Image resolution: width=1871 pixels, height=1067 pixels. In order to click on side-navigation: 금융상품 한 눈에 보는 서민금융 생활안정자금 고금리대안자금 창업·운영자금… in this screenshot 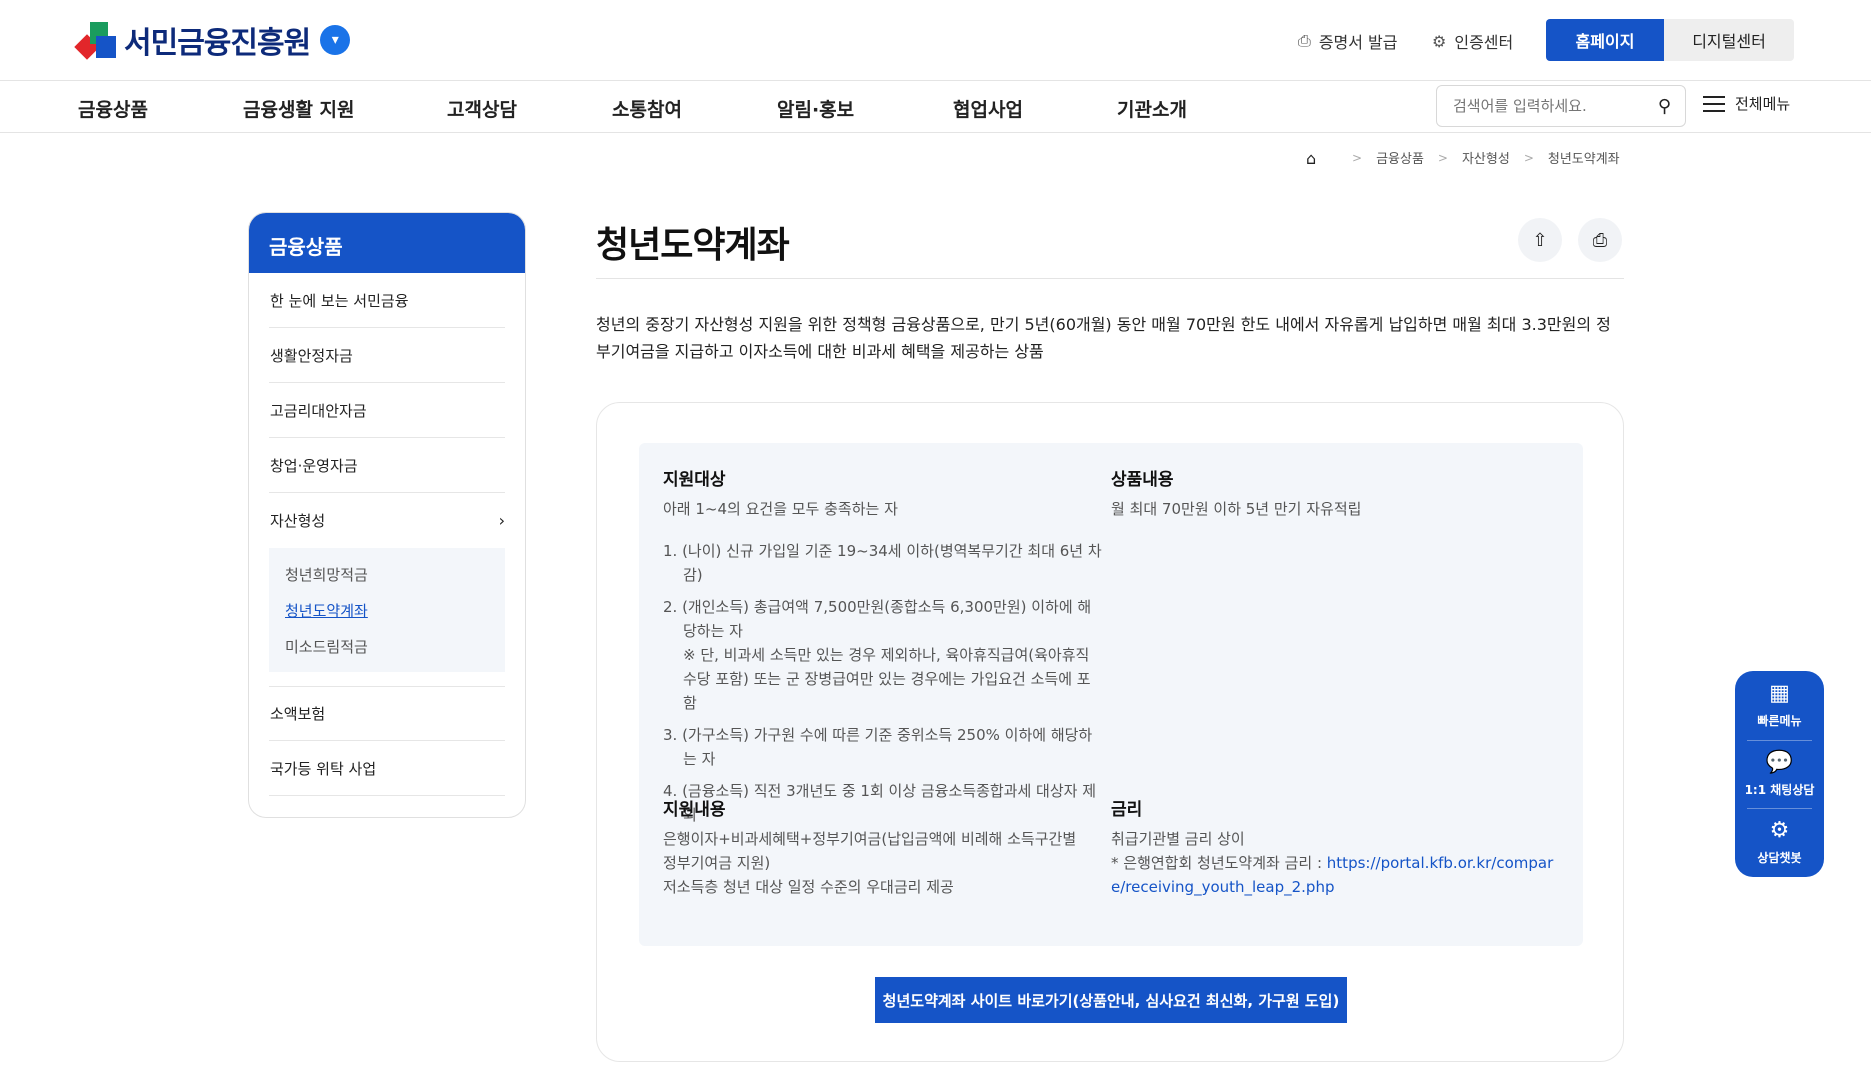, I will do `click(387, 515)`.